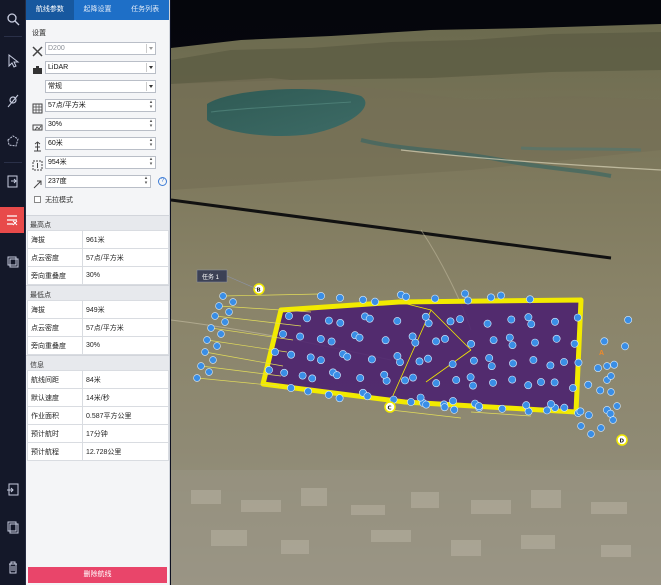  I want to click on altitude-input: 60米 ▴ ▾, so click(100, 143).